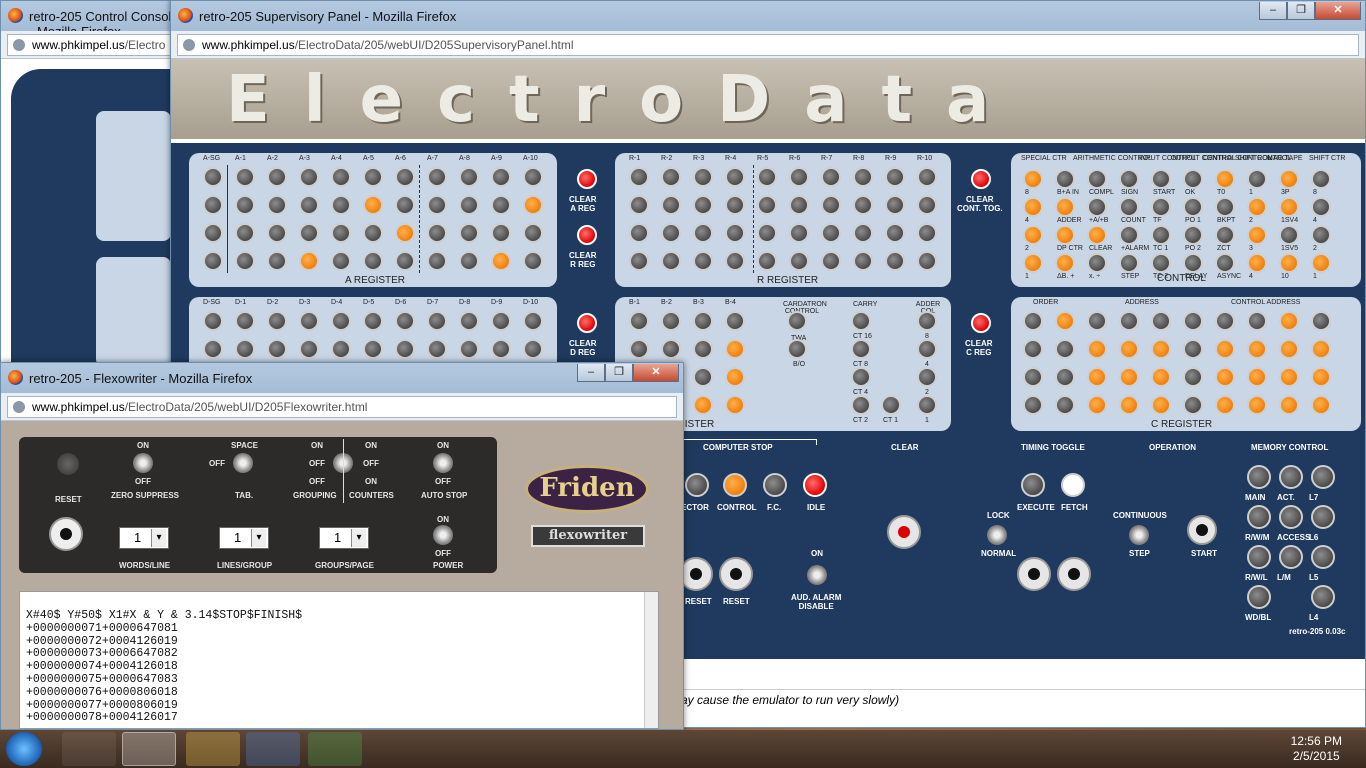 The height and width of the screenshot is (768, 1366). Describe the element at coordinates (244, 538) in the screenshot. I see `lines-per-group-select: 1` at that location.